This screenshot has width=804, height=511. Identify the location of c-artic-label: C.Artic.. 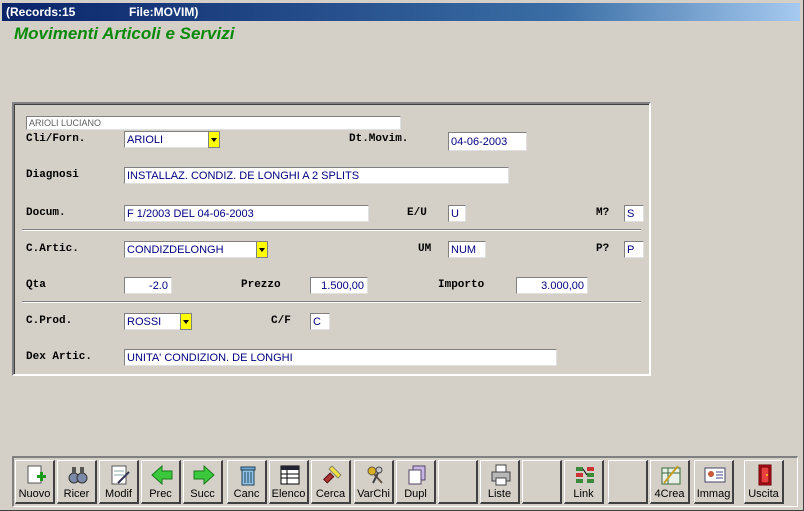
(52, 249).